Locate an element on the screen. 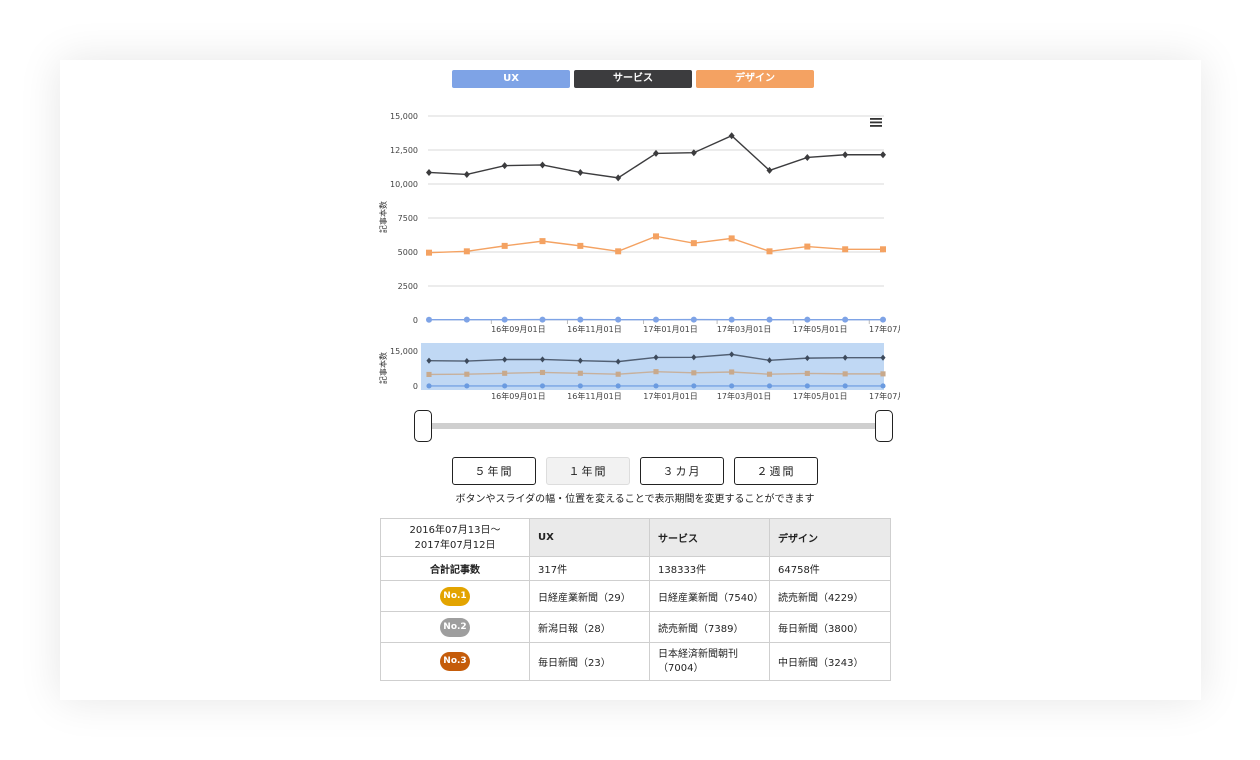 Image resolution: width=1260 pixels, height=760 pixels. navigator-x-tick-label: 16年11月01日 is located at coordinates (594, 396).